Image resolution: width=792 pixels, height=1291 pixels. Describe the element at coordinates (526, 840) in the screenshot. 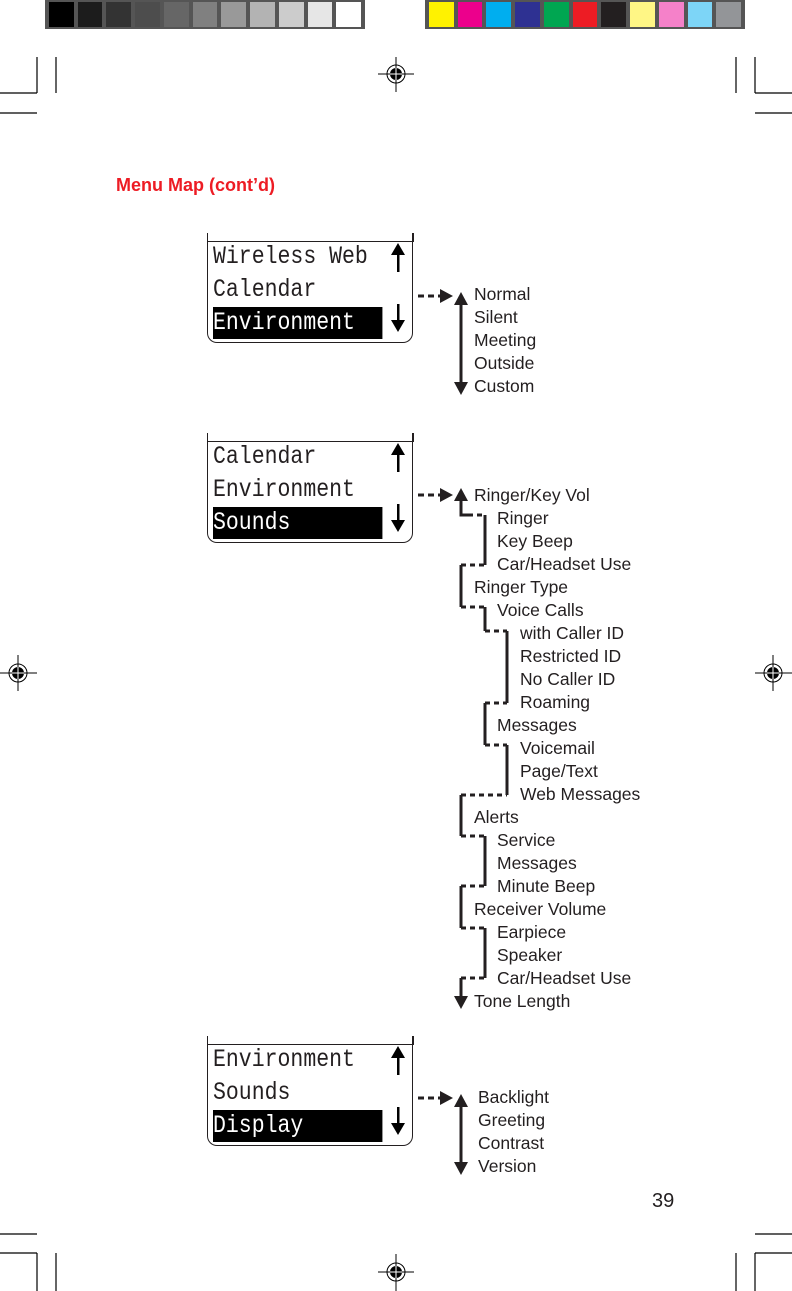

I see `submenu-item: Service` at that location.